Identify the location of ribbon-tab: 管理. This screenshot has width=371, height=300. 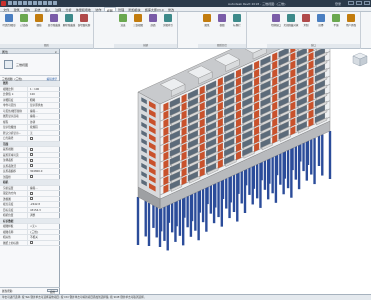
(121, 9).